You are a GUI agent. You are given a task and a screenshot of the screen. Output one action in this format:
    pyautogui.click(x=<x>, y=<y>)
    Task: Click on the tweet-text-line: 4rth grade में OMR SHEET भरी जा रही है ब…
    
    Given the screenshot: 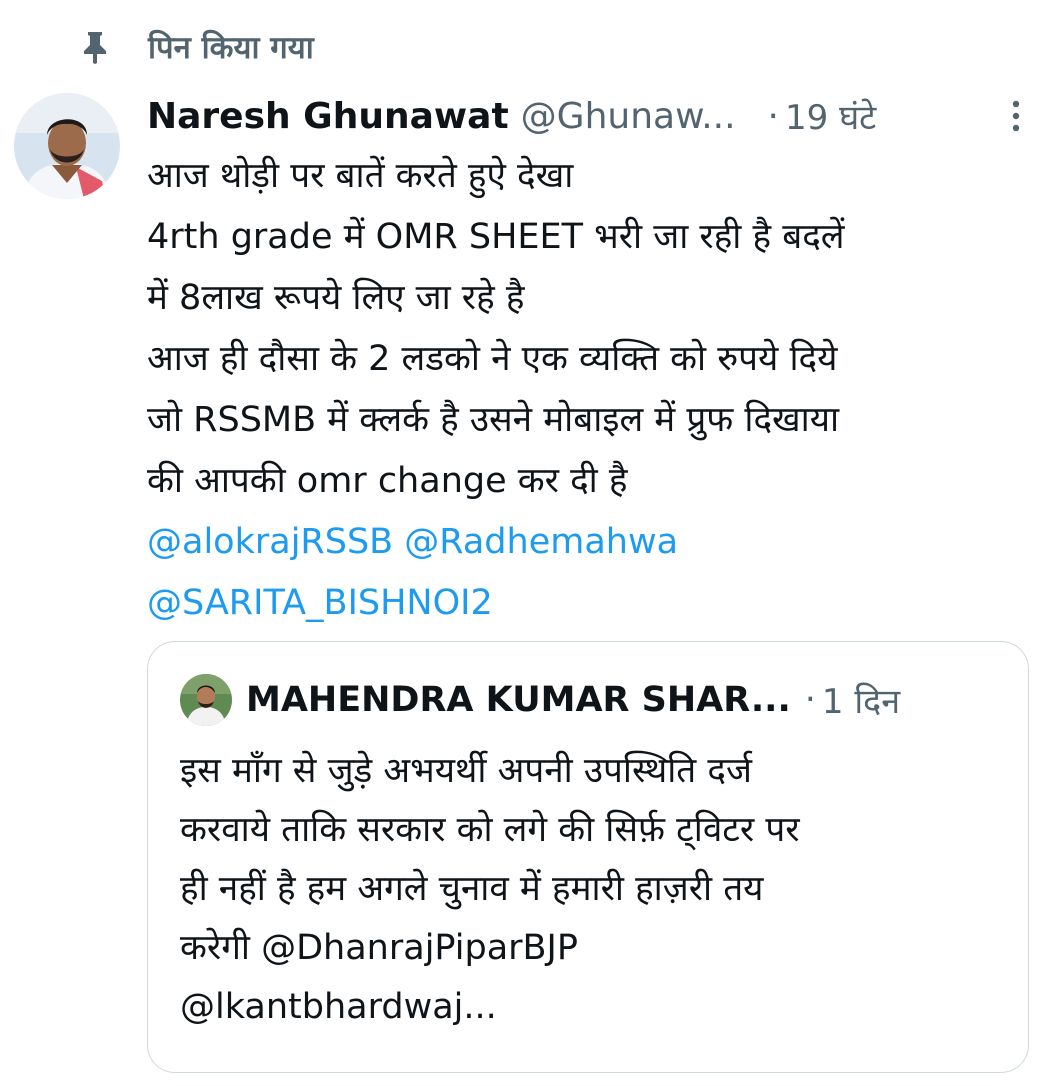 What is the action you would take?
    pyautogui.click(x=496, y=237)
    